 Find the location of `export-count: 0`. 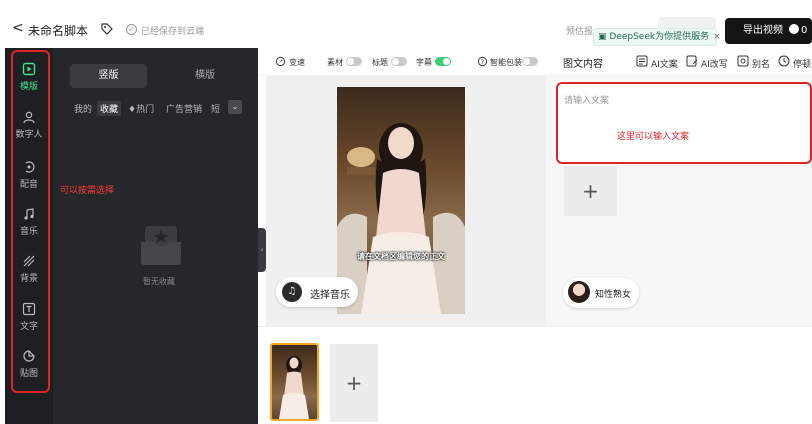

export-count: 0 is located at coordinates (804, 30).